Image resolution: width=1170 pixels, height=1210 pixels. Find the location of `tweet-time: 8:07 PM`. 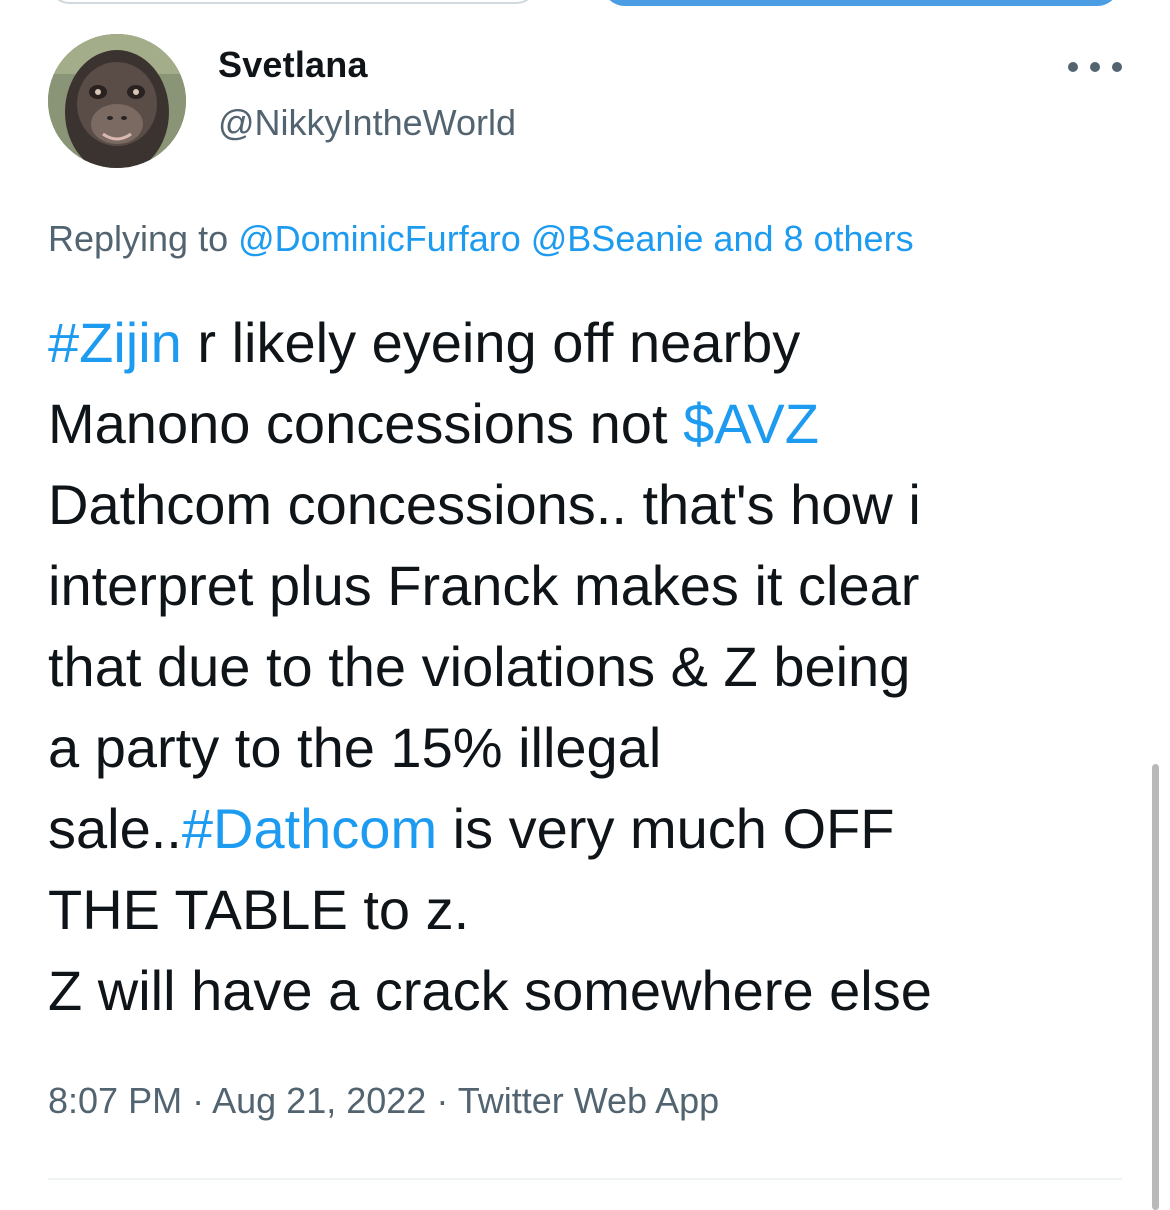

tweet-time: 8:07 PM is located at coordinates (115, 1100).